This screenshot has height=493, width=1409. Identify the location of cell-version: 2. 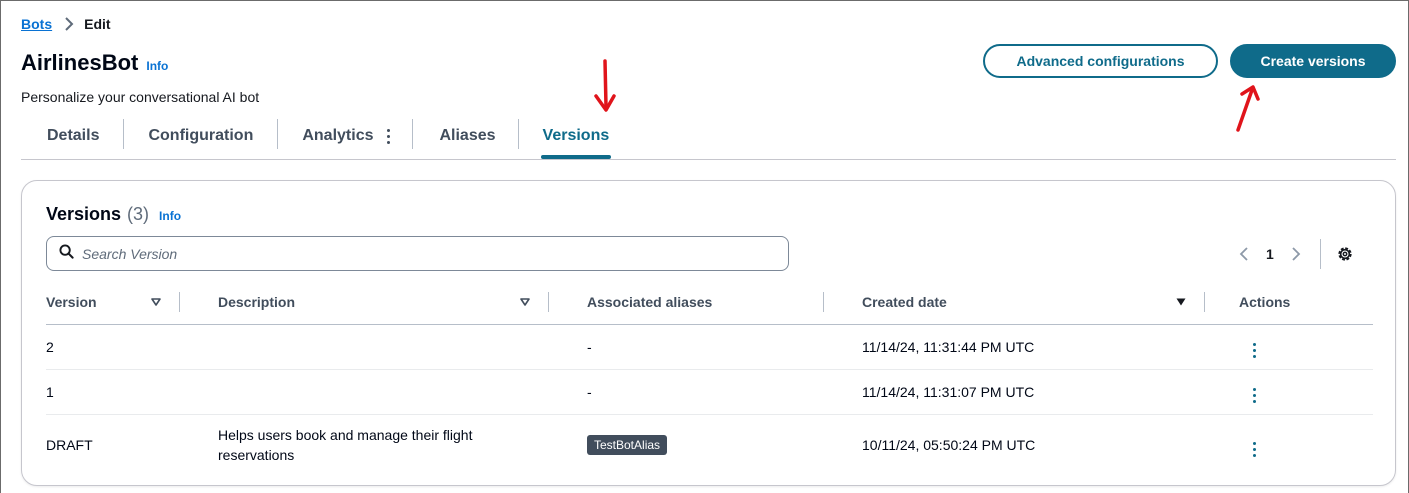
(121, 347).